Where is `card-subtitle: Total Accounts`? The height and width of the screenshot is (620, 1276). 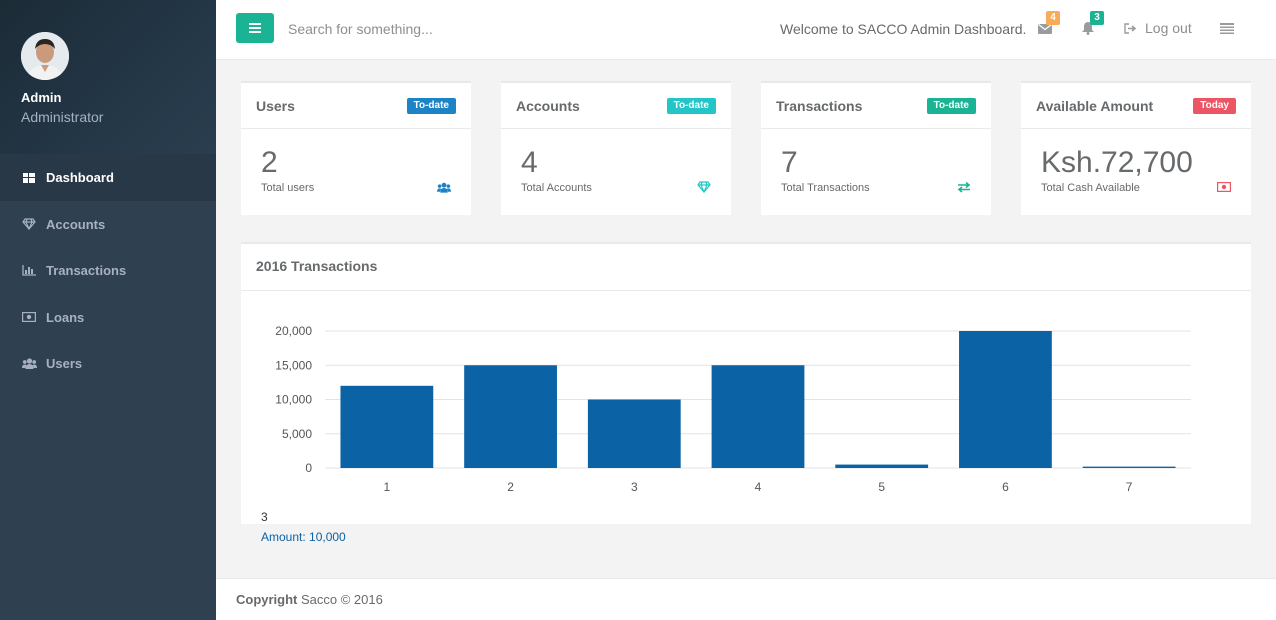
card-subtitle: Total Accounts is located at coordinates (556, 188).